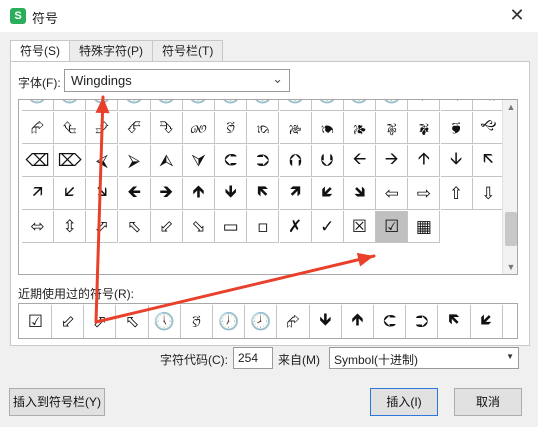 The width and height of the screenshot is (538, 427). Describe the element at coordinates (295, 194) in the screenshot. I see `symbol-cell: 🡽` at that location.